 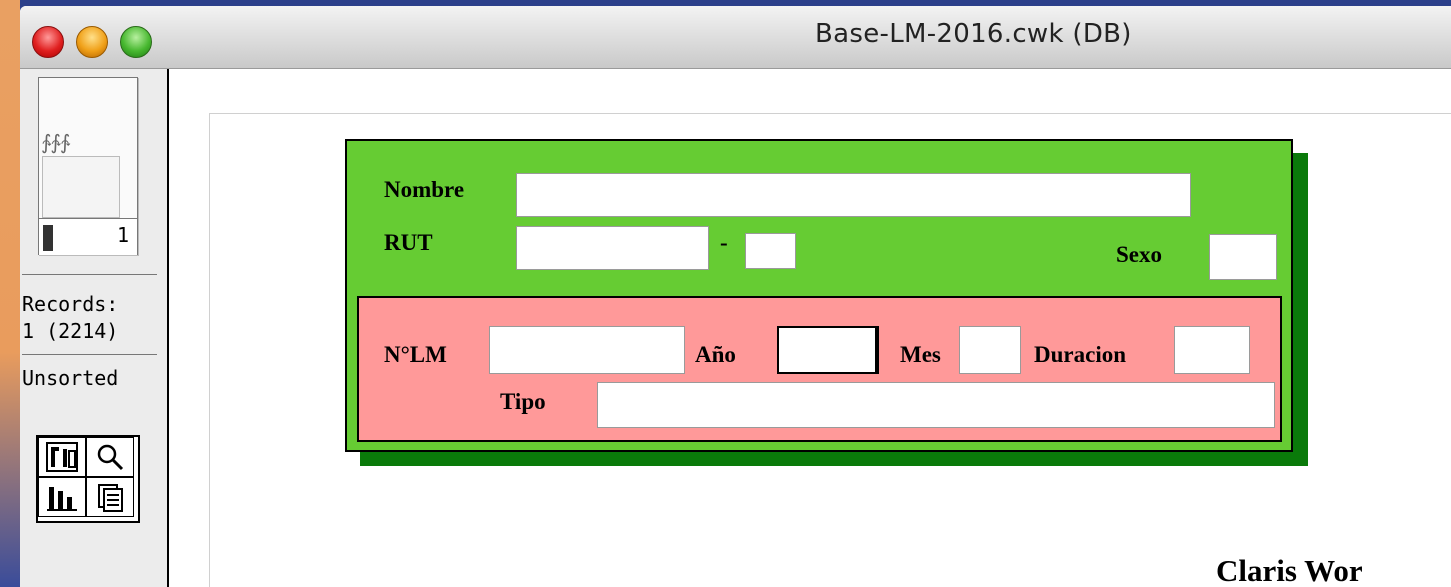 What do you see at coordinates (1080, 354) in the screenshot?
I see `duracion-label: Duracion` at bounding box center [1080, 354].